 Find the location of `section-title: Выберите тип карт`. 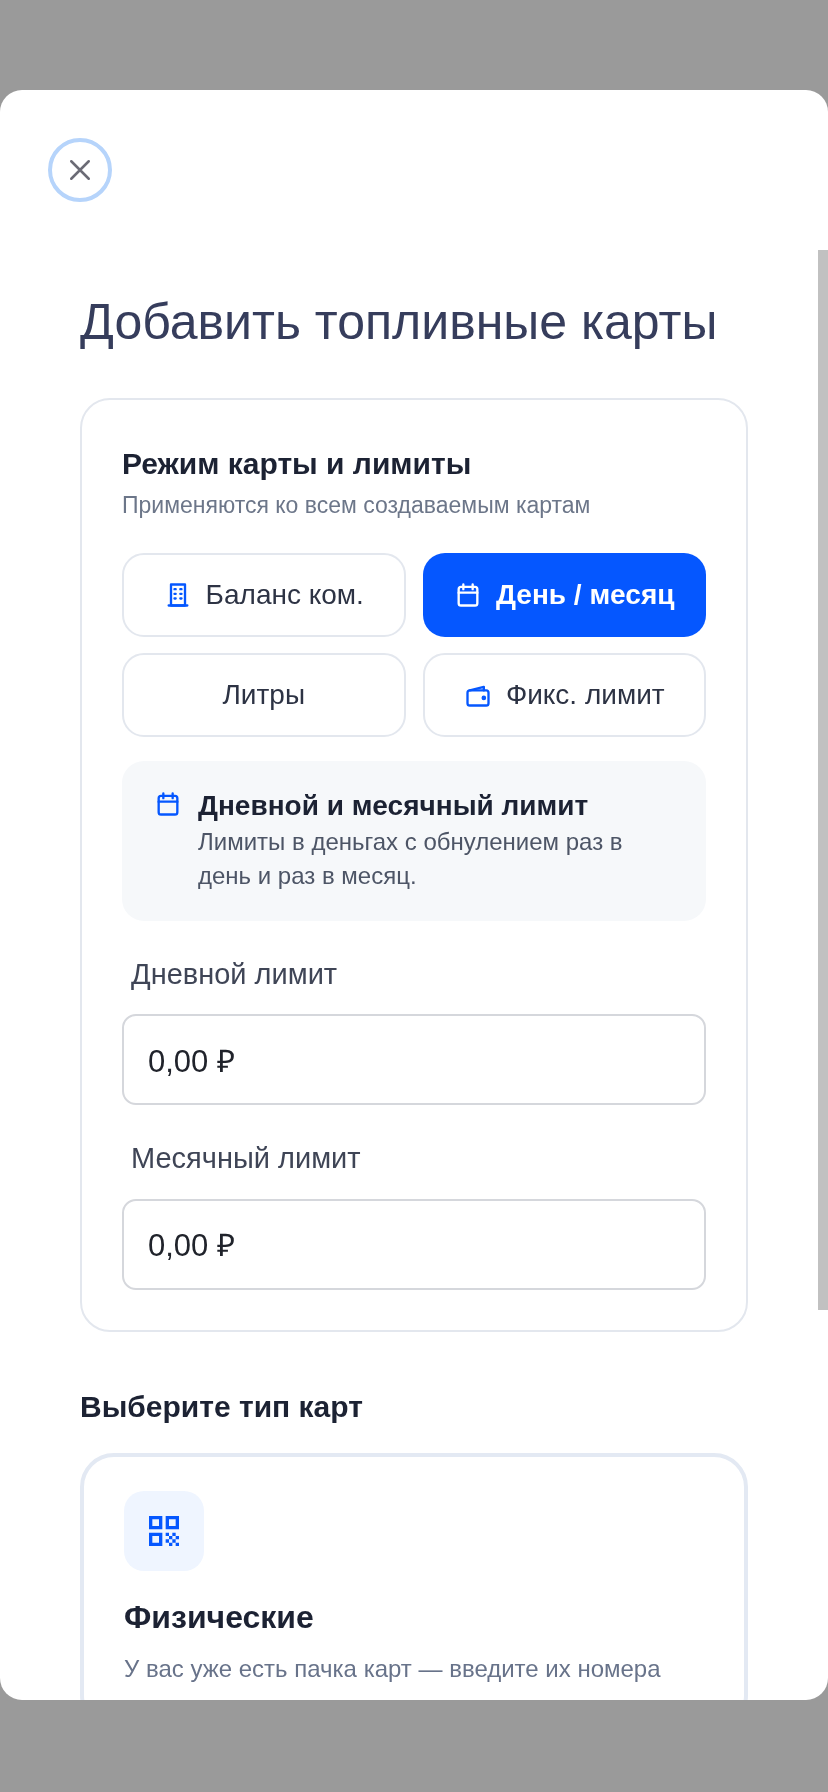

section-title: Выберите тип карт is located at coordinates (222, 1406).